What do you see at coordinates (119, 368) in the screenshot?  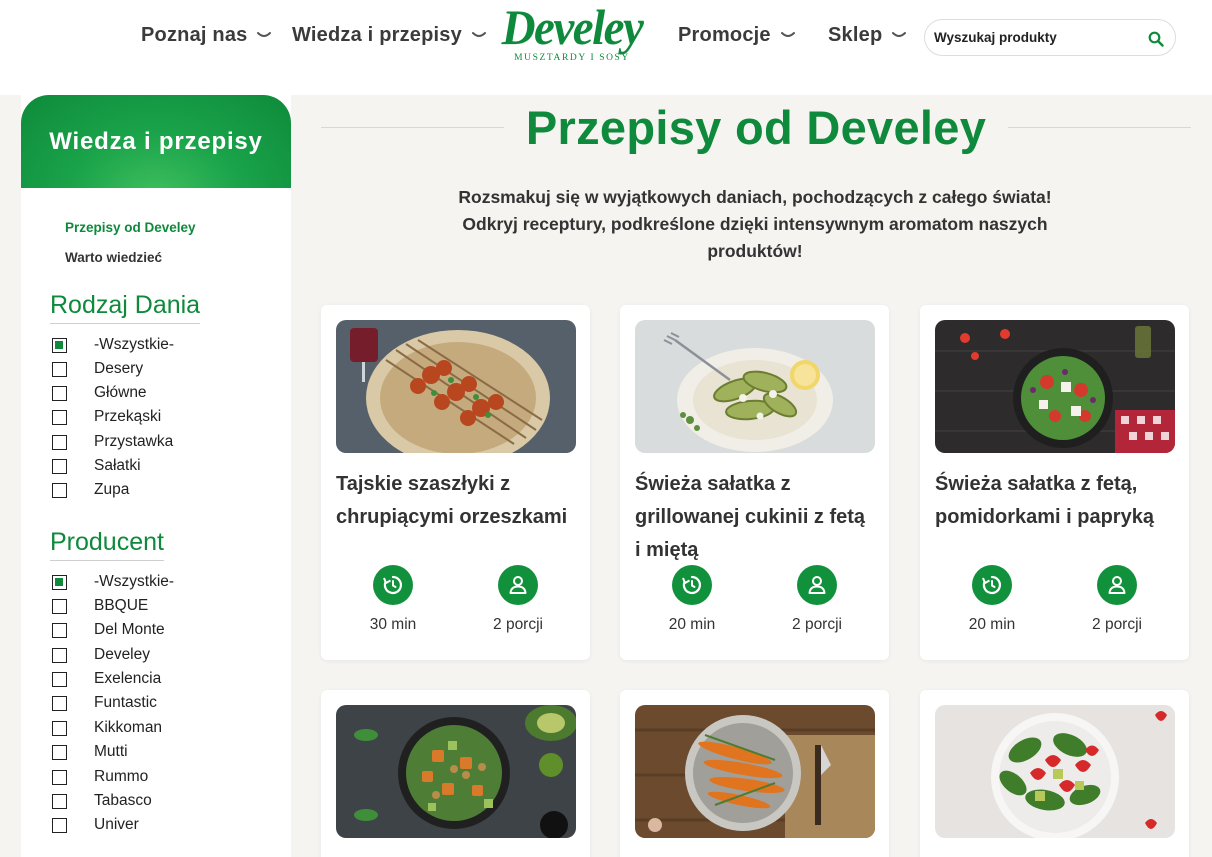 I see `filter-option-label: Desery` at bounding box center [119, 368].